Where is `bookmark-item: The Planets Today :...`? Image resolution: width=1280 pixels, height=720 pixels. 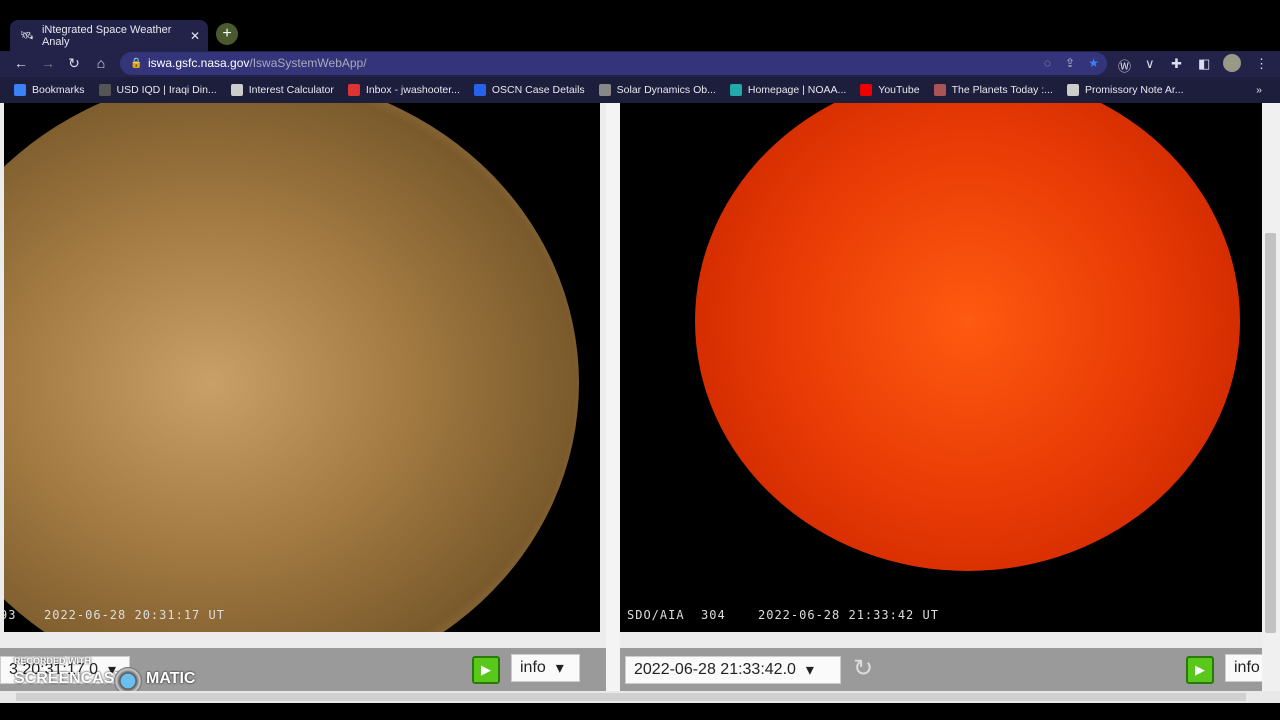 bookmark-item: The Planets Today :... is located at coordinates (993, 90).